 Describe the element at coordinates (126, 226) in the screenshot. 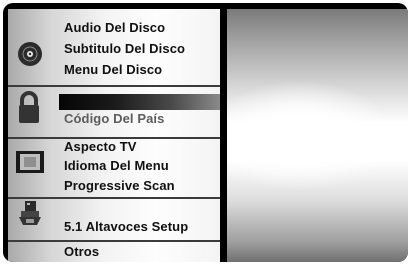

I see `menu-item-altavoces-setup: 5.1 Altavoces Setup` at that location.